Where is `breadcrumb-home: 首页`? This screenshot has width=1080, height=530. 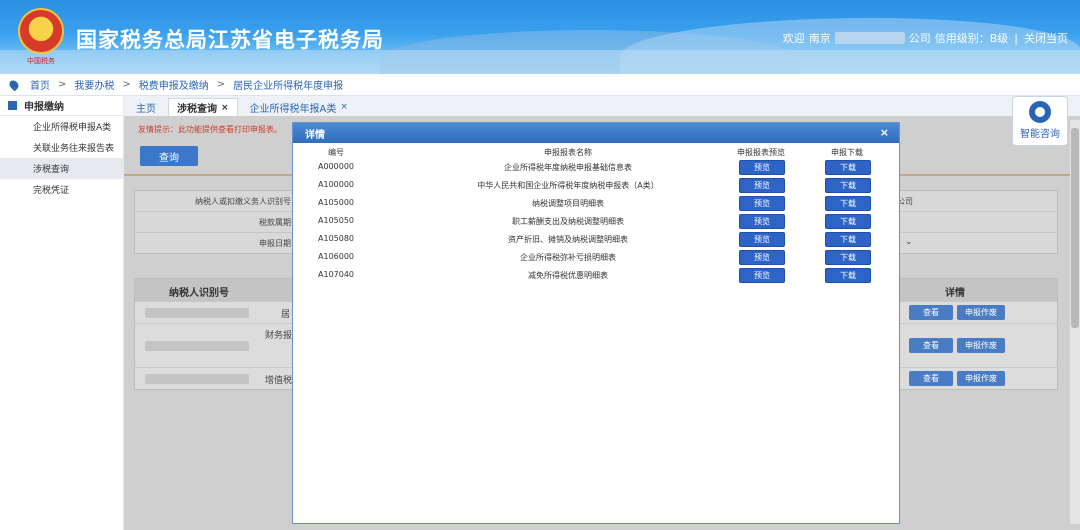 breadcrumb-home: 首页 is located at coordinates (40, 84).